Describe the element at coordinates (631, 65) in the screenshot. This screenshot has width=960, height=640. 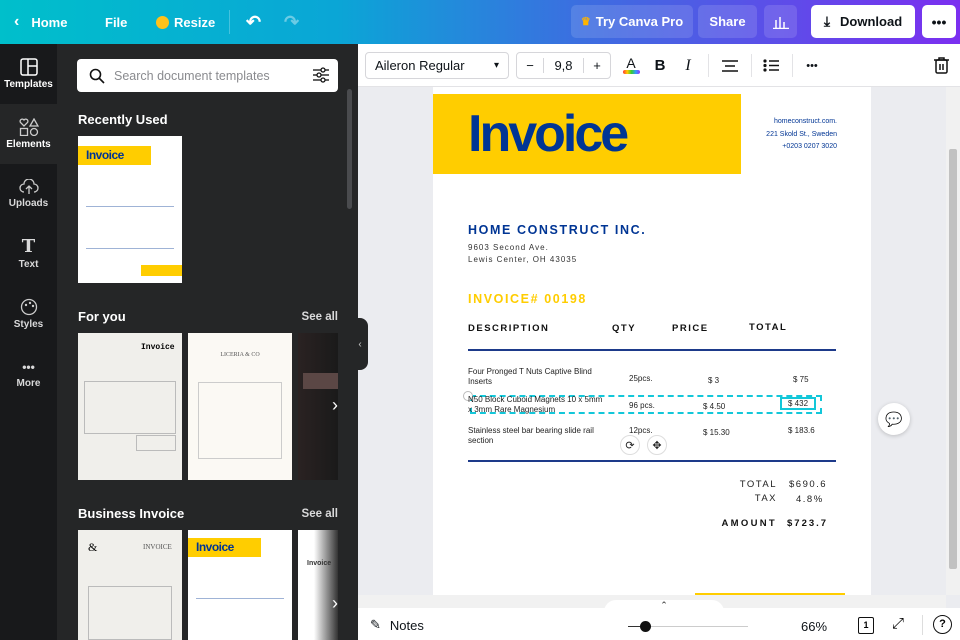
I see `text-color-icon: A` at that location.